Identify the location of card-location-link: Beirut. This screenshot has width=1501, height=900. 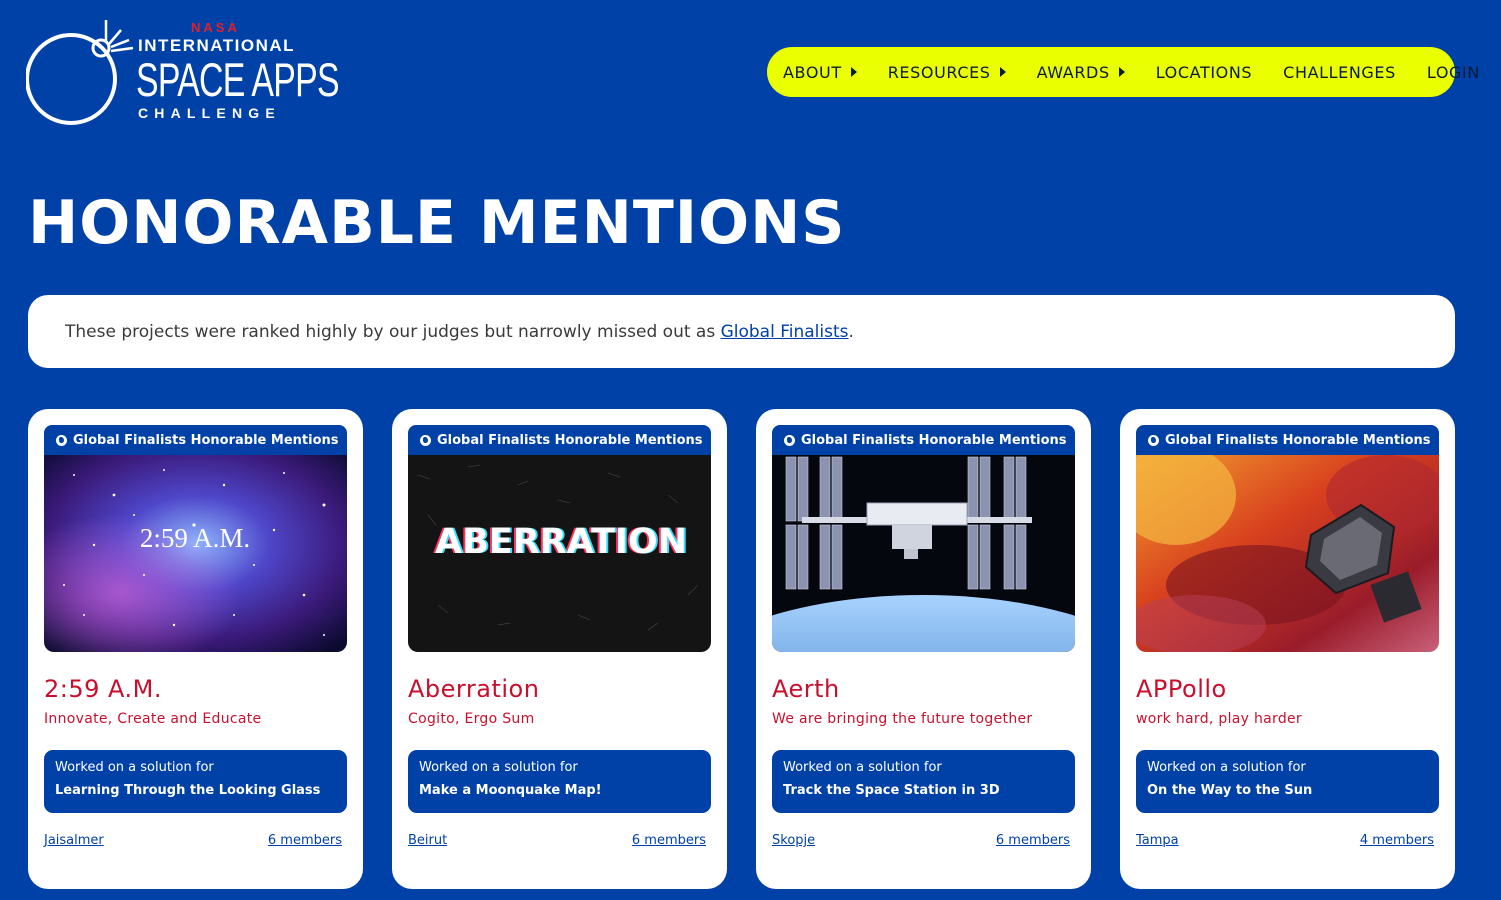
(427, 840).